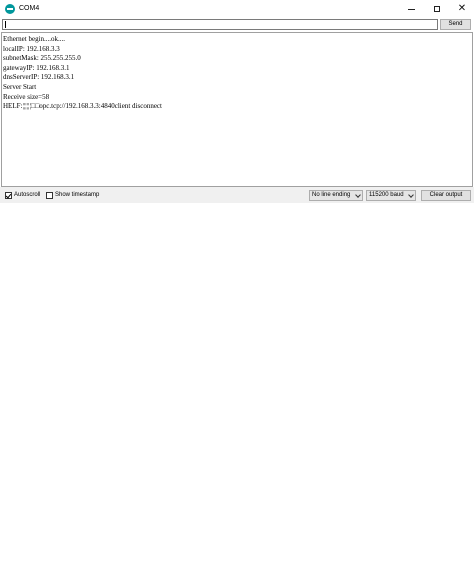  Describe the element at coordinates (446, 195) in the screenshot. I see `clear-output-button: Clear output` at that location.